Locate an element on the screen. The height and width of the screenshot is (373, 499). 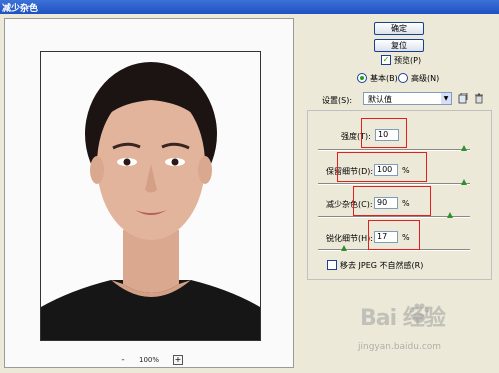
zoom-out-button: - is located at coordinates (123, 360).